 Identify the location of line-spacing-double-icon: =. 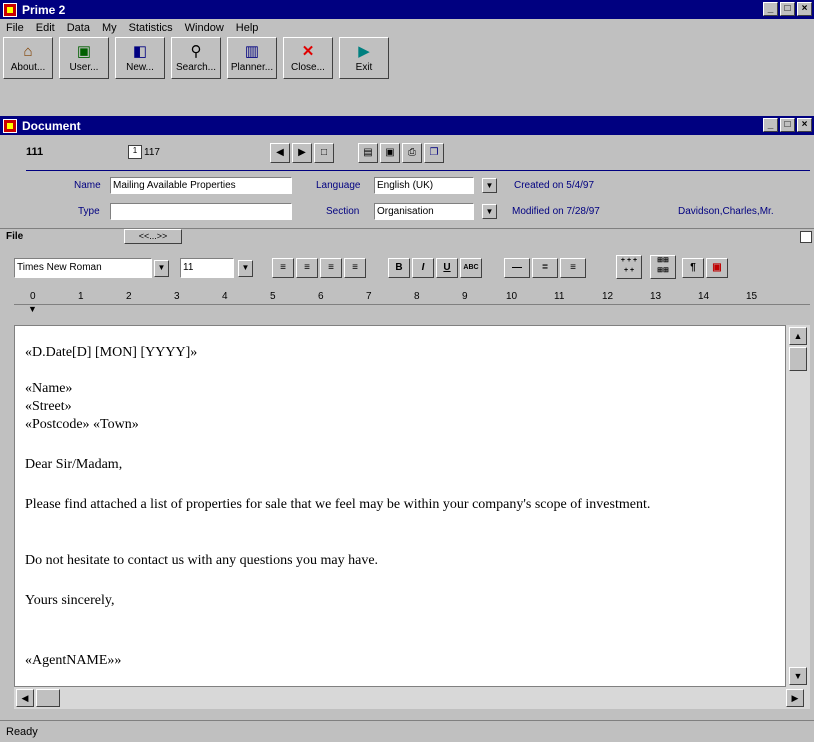
(545, 267).